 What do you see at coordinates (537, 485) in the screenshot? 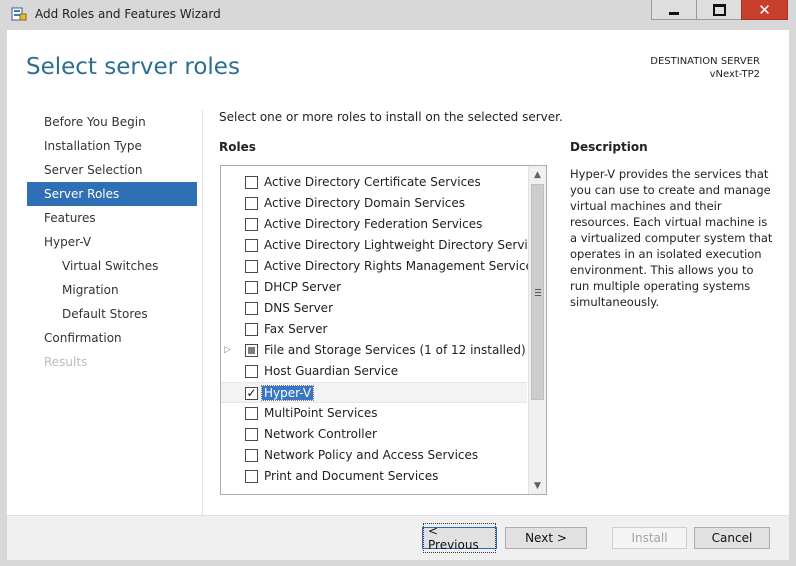
I see `scroll-down-icon: ▼` at bounding box center [537, 485].